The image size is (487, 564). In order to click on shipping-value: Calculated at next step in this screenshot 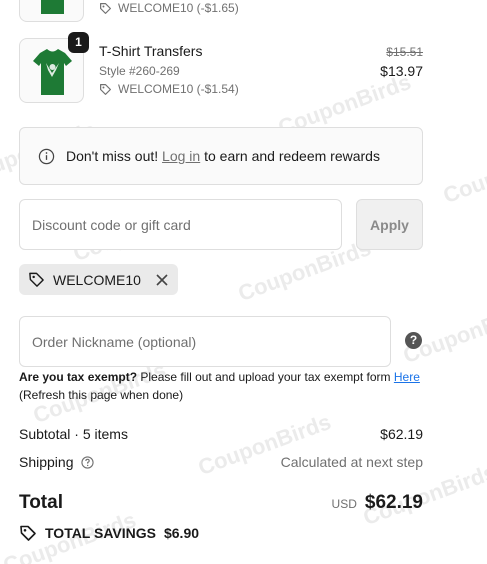, I will do `click(351, 462)`.